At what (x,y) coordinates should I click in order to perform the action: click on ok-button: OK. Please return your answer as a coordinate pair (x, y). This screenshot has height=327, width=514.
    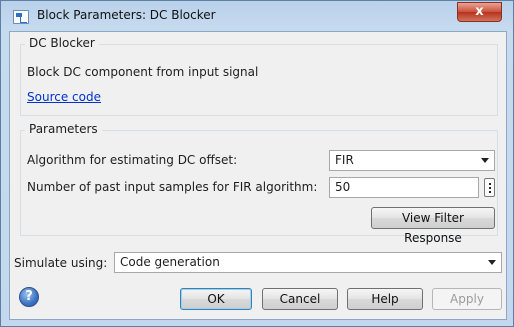
    Looking at the image, I should click on (216, 299).